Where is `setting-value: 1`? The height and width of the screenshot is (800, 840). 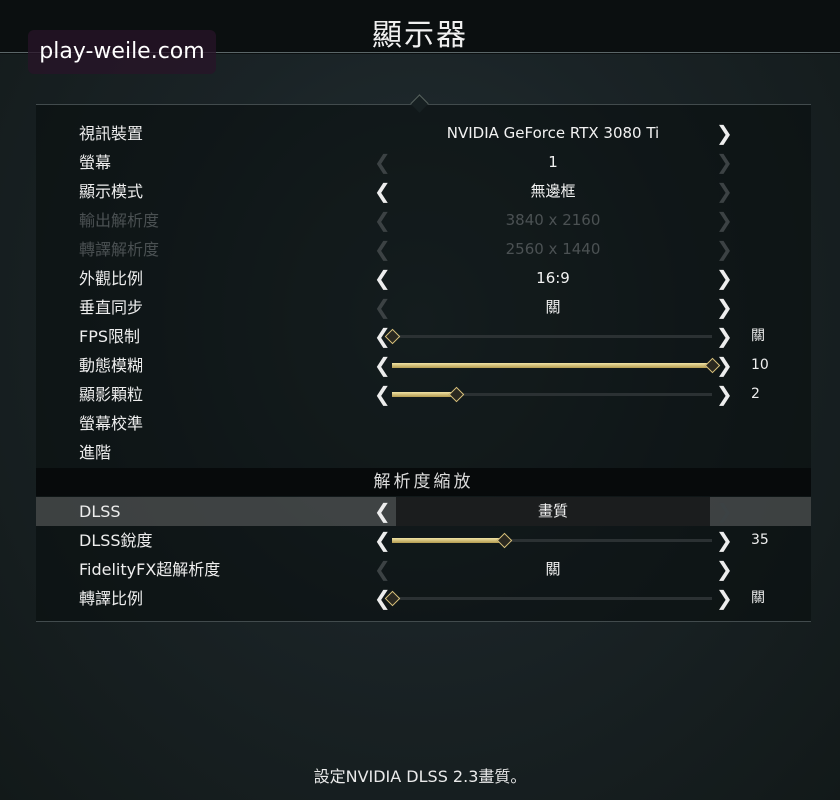 setting-value: 1 is located at coordinates (553, 162).